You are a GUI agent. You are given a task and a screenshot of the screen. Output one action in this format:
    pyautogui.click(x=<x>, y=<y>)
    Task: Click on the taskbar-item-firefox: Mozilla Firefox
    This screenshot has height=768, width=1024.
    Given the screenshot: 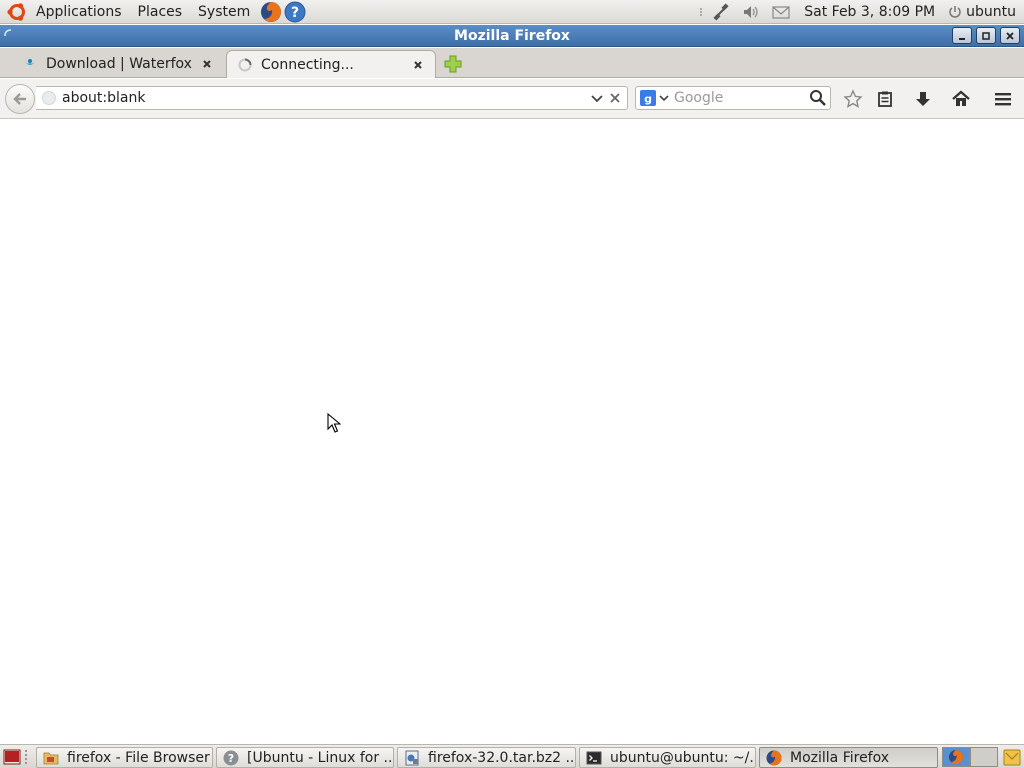 What is the action you would take?
    pyautogui.click(x=848, y=757)
    